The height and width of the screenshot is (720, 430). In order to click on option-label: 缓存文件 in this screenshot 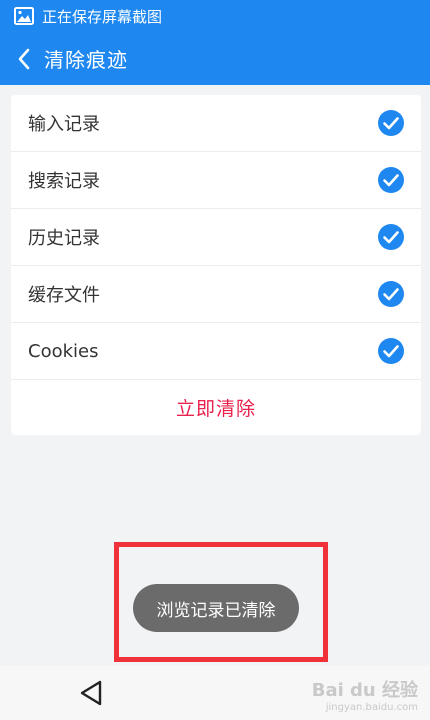, I will do `click(64, 295)`.